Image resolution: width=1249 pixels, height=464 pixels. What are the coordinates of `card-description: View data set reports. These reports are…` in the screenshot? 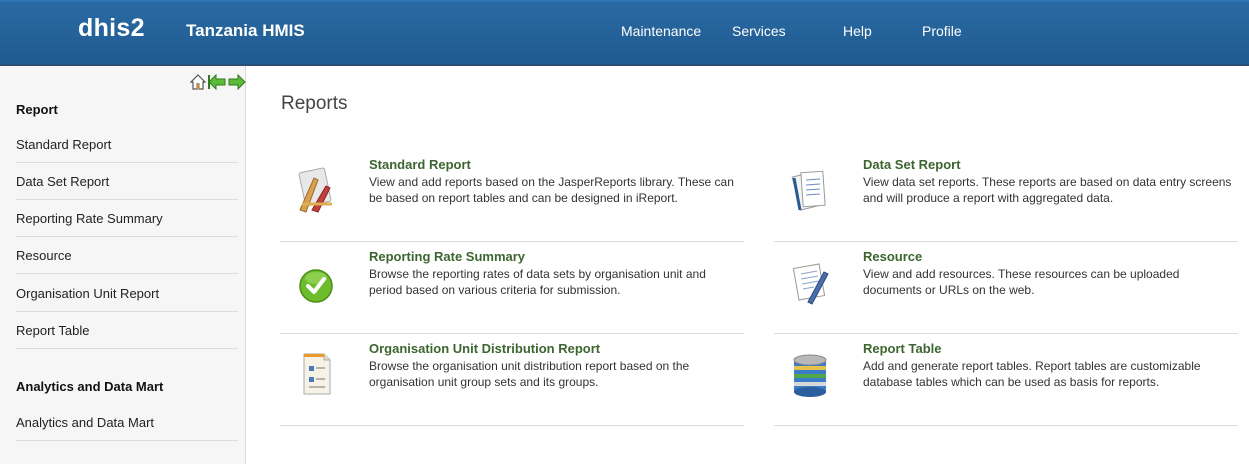 It's located at (1047, 190).